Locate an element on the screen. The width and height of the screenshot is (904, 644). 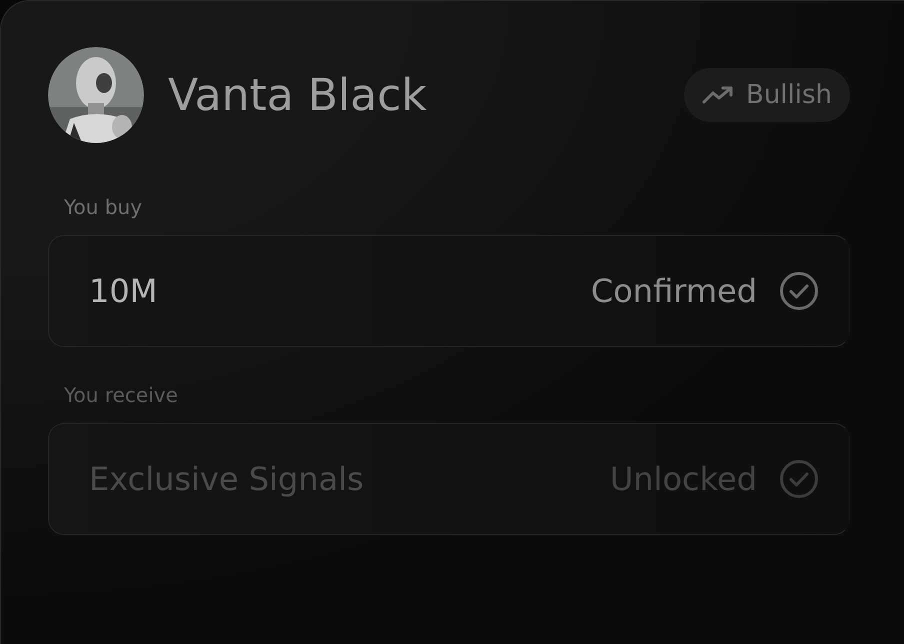
status-text: Confirmed is located at coordinates (673, 291).